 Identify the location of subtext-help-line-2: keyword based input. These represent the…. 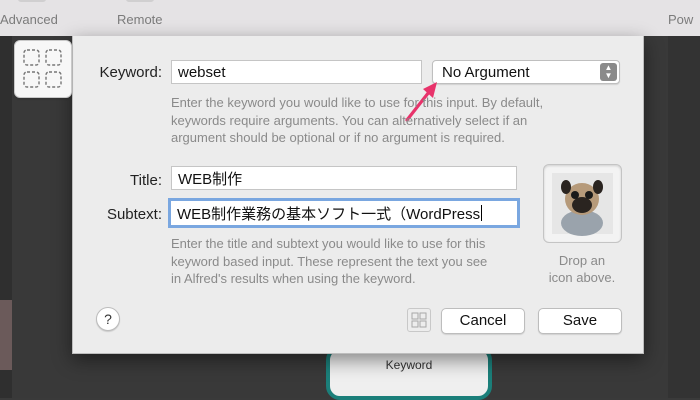
(329, 261).